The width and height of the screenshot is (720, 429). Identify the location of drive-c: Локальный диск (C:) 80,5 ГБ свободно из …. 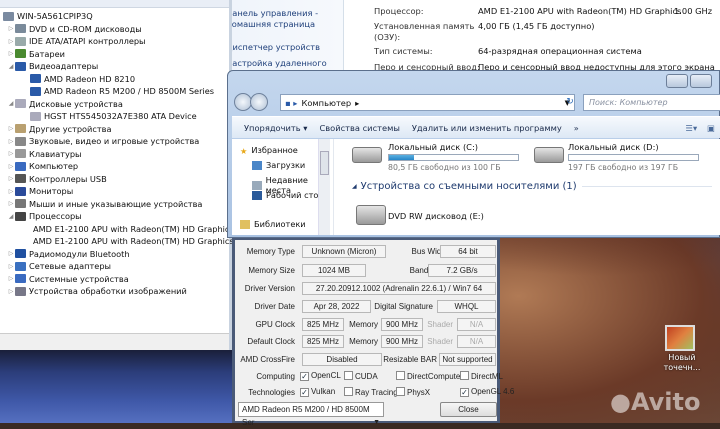
(453, 157).